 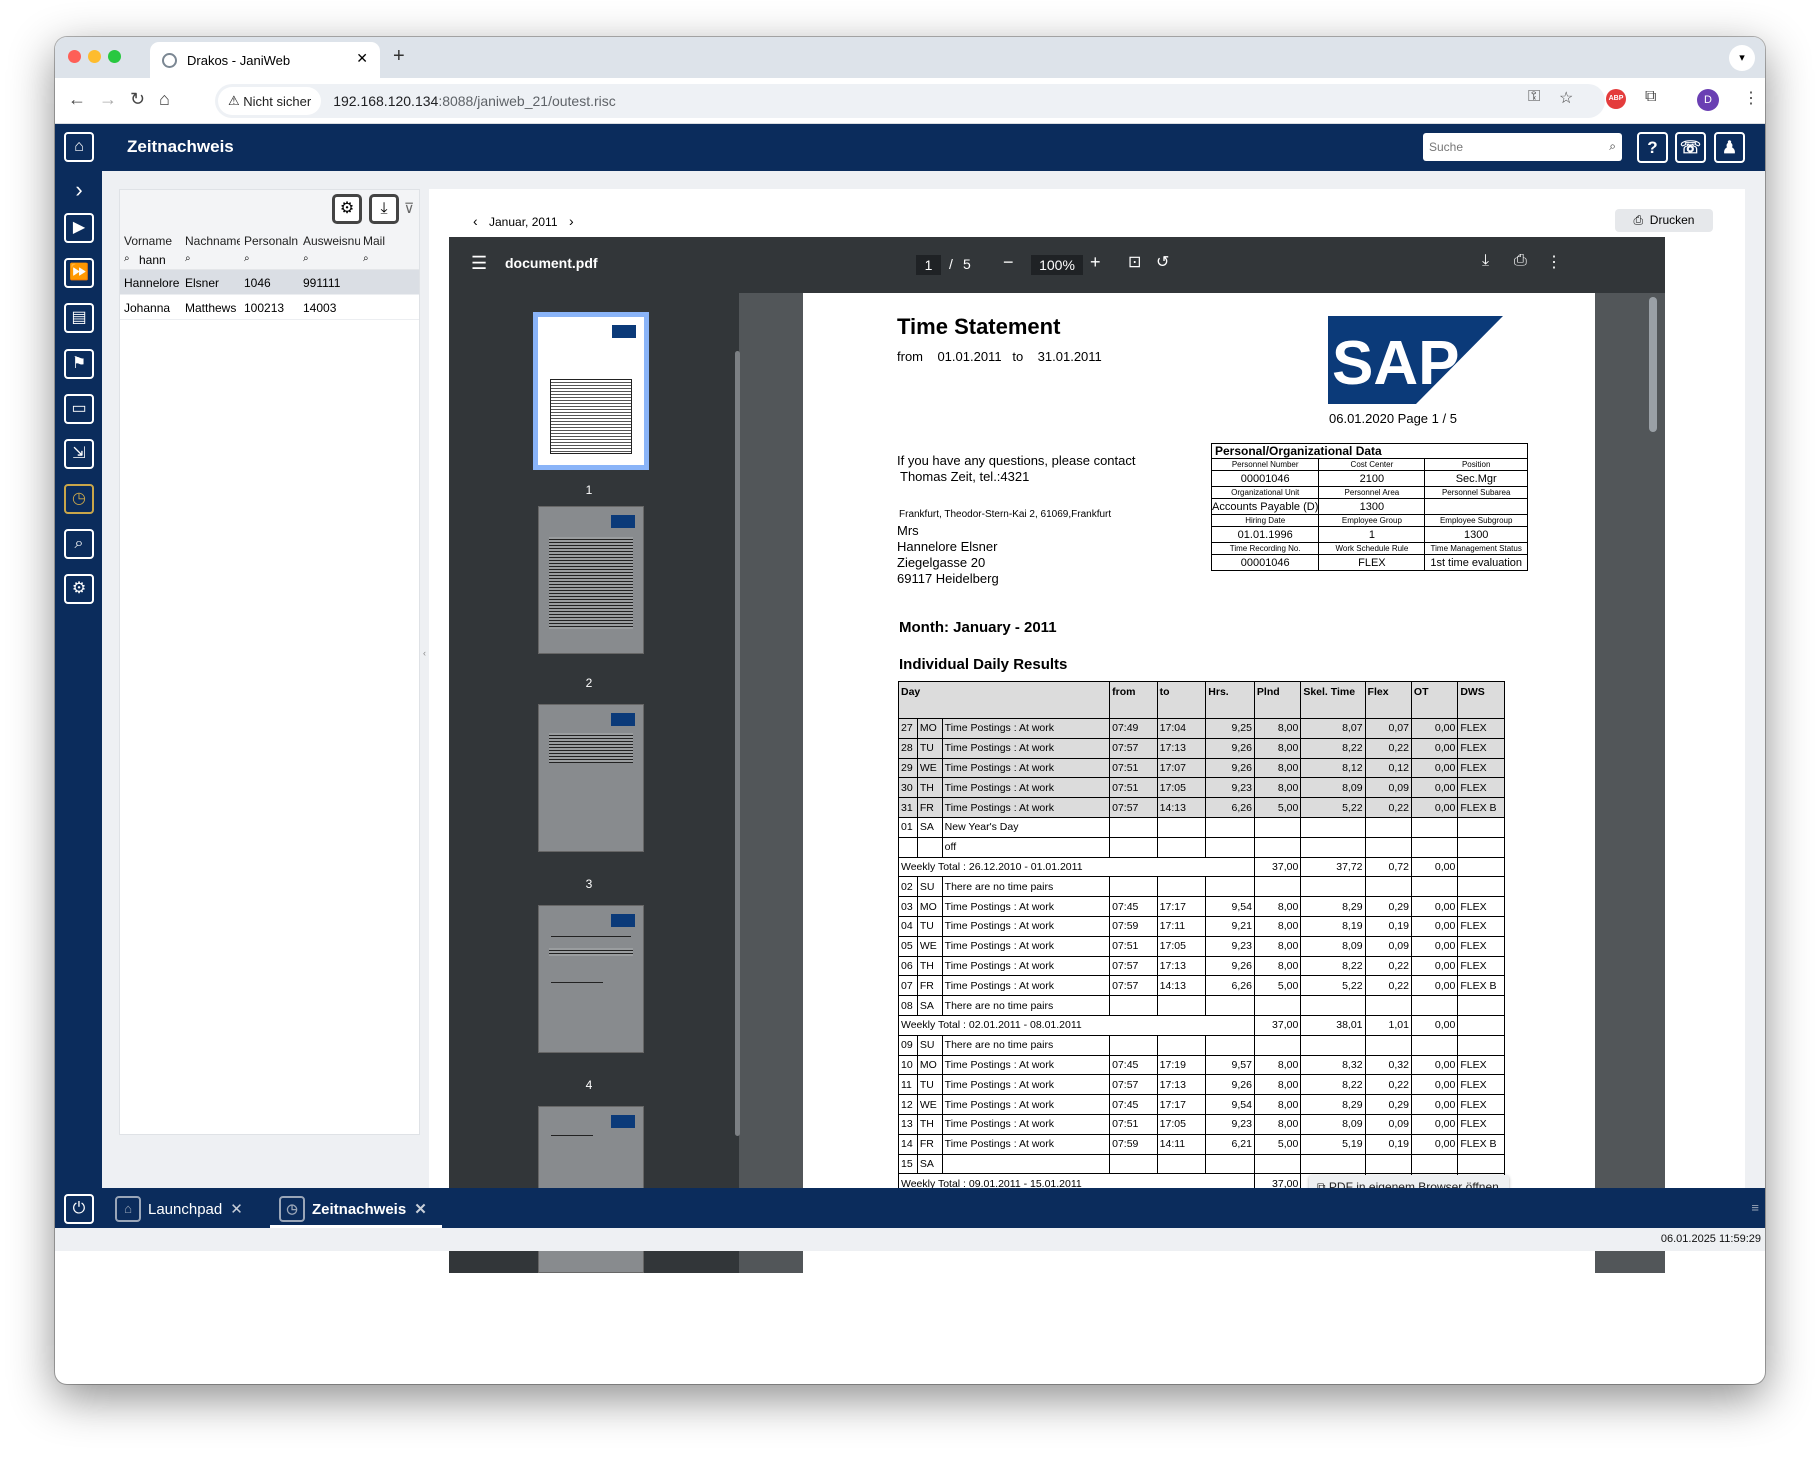 What do you see at coordinates (79, 409) in the screenshot?
I see `monitor-icon: ▭` at bounding box center [79, 409].